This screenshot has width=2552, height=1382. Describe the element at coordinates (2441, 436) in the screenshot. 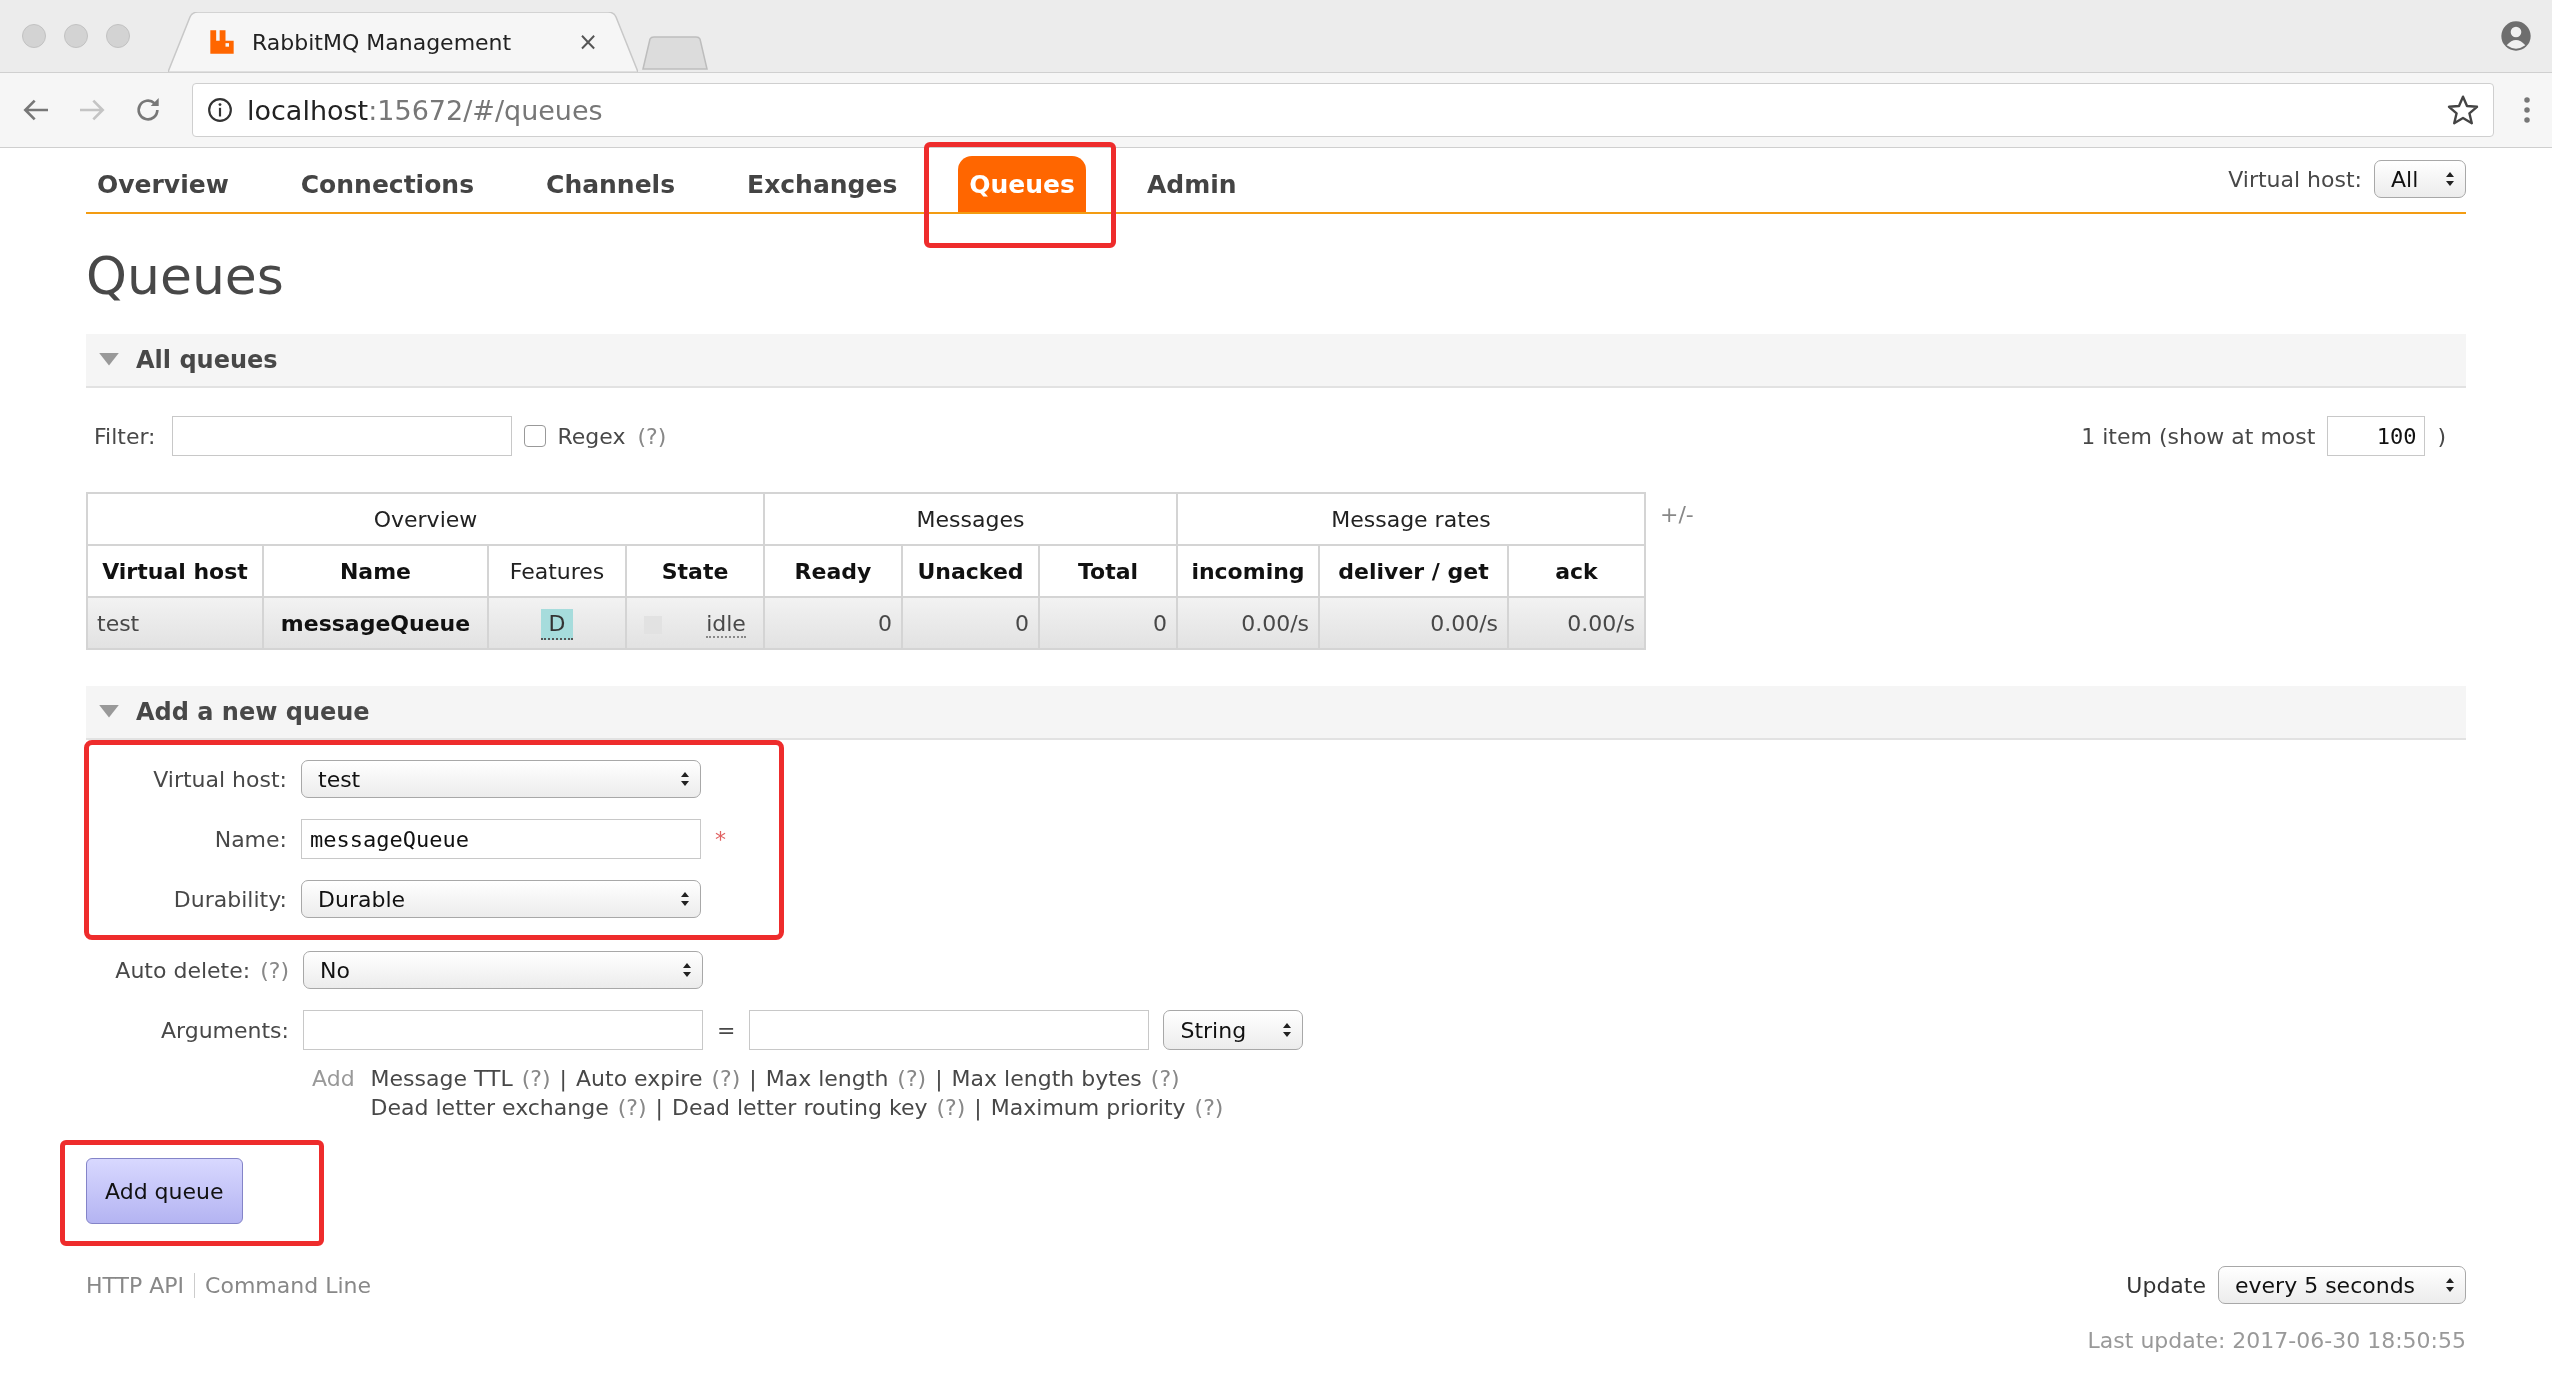

I see `paren-text: )` at that location.